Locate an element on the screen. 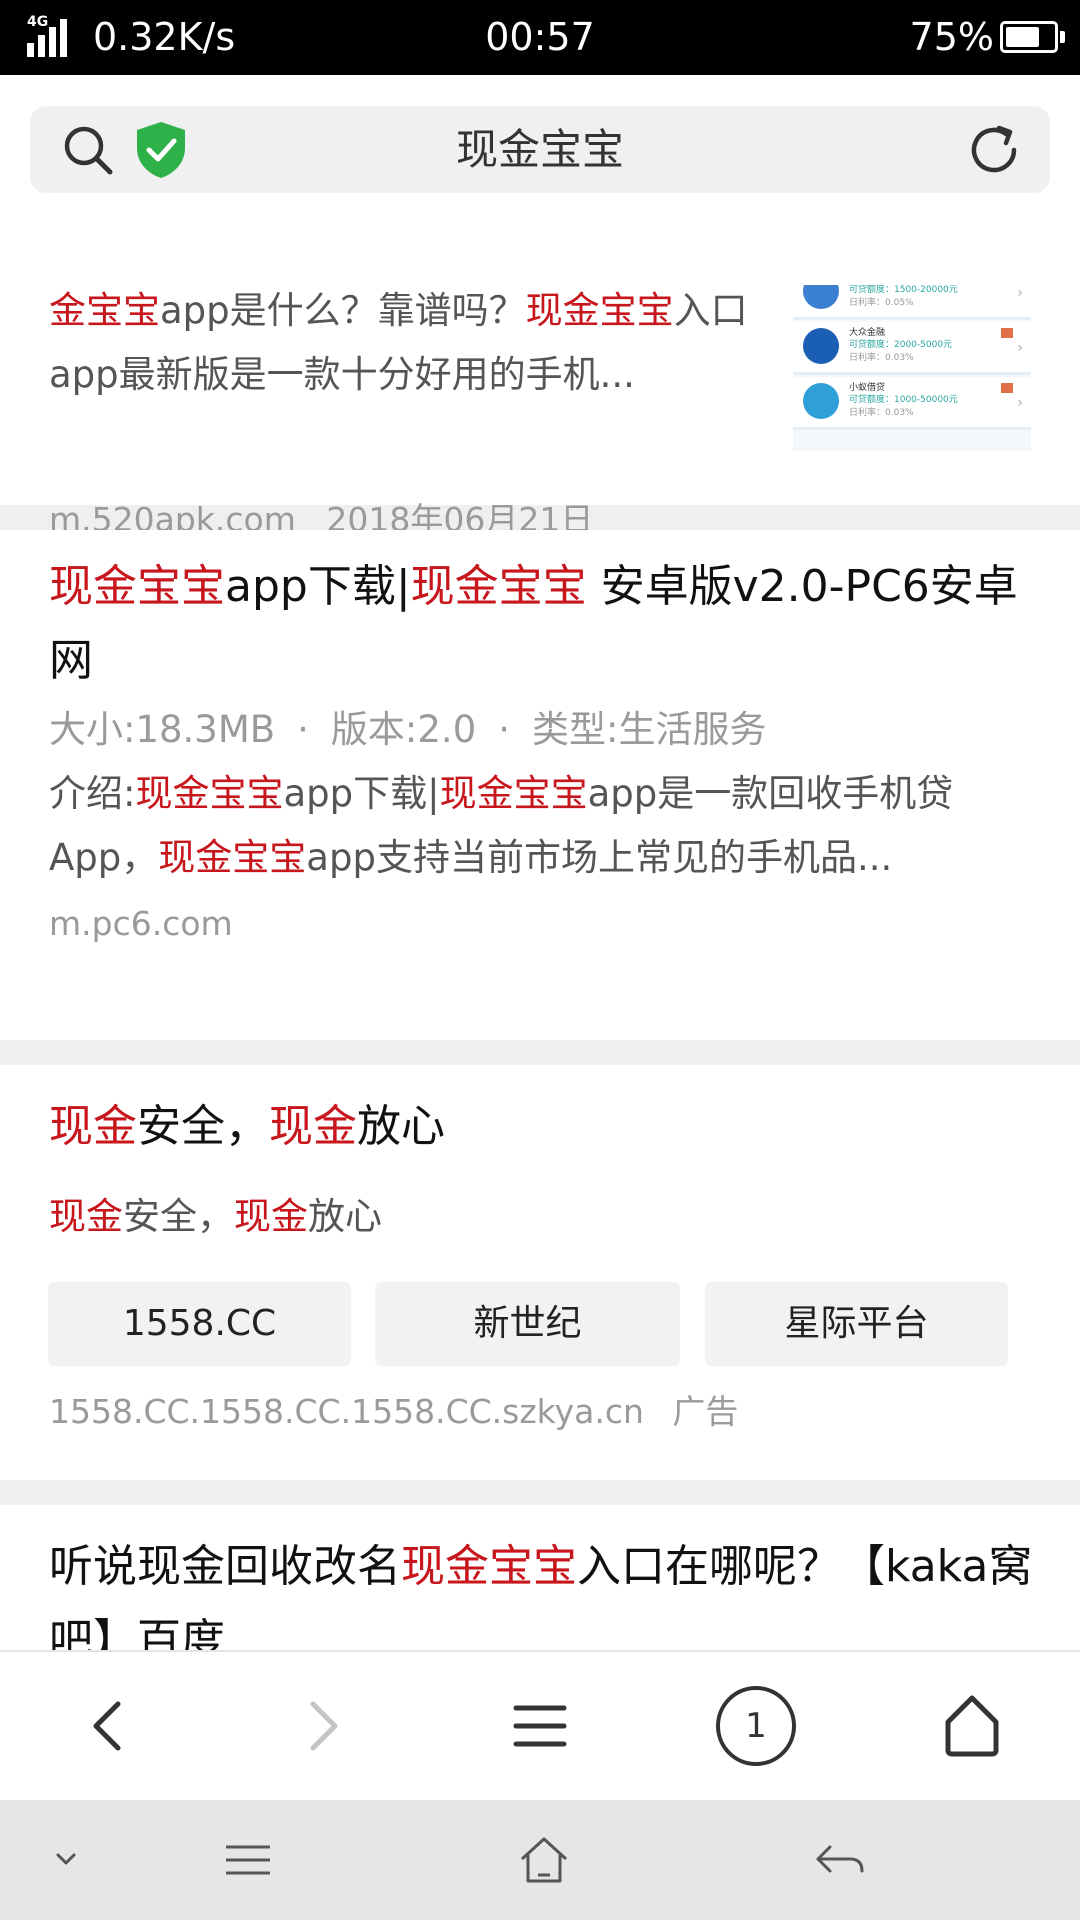 This screenshot has height=1920, width=1080. ad-source: 1558.CC.1558.CC.1558.CC.szkya.cn is located at coordinates (346, 1411).